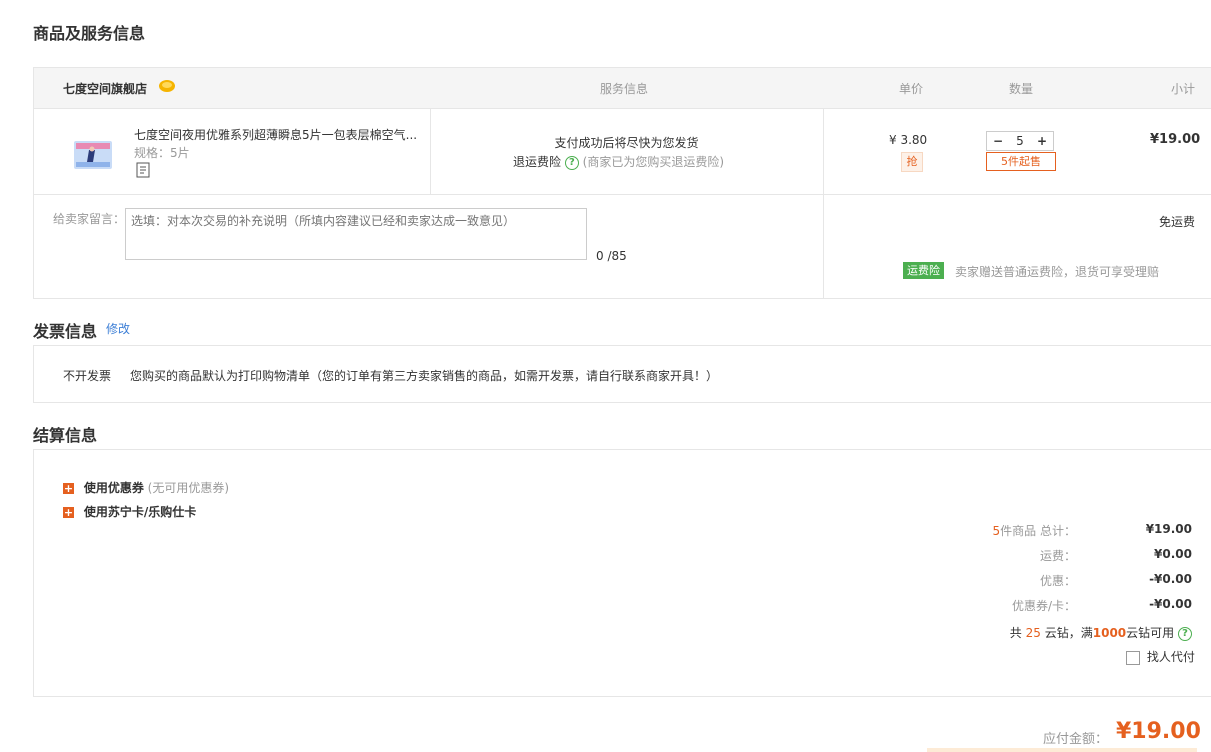 Image resolution: width=1211 pixels, height=752 pixels. What do you see at coordinates (65, 331) in the screenshot?
I see `invoice-section-title: 发票信息` at bounding box center [65, 331].